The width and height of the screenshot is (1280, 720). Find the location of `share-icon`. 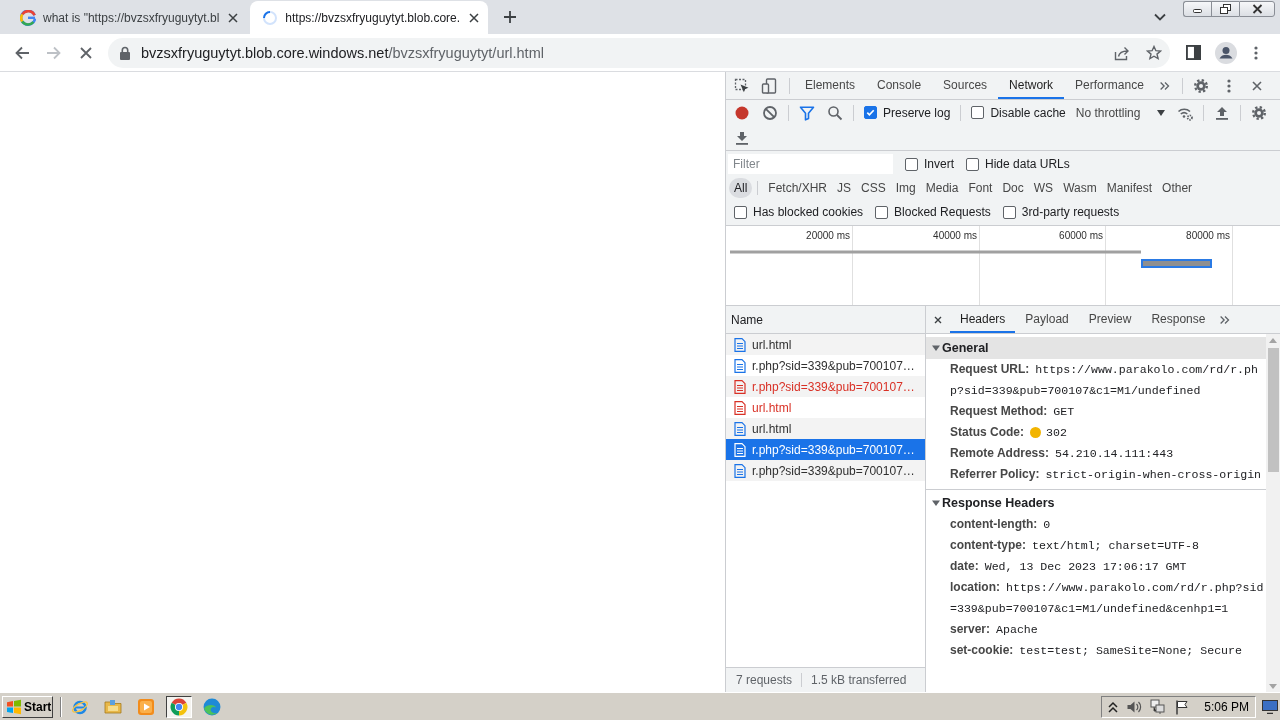

share-icon is located at coordinates (1122, 52).